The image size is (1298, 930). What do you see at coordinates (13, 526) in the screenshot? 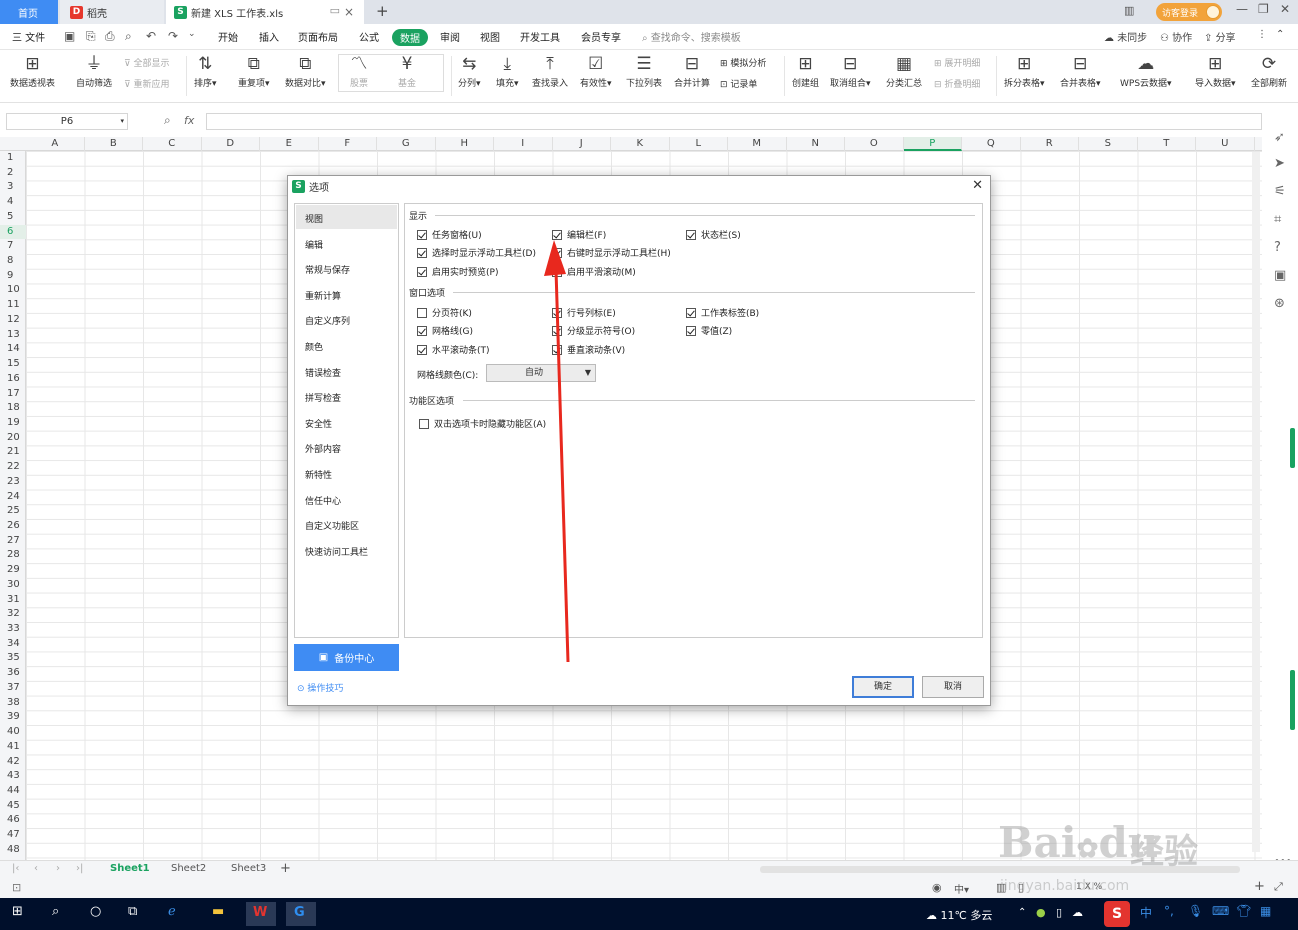
I see `row-header: 26` at bounding box center [13, 526].